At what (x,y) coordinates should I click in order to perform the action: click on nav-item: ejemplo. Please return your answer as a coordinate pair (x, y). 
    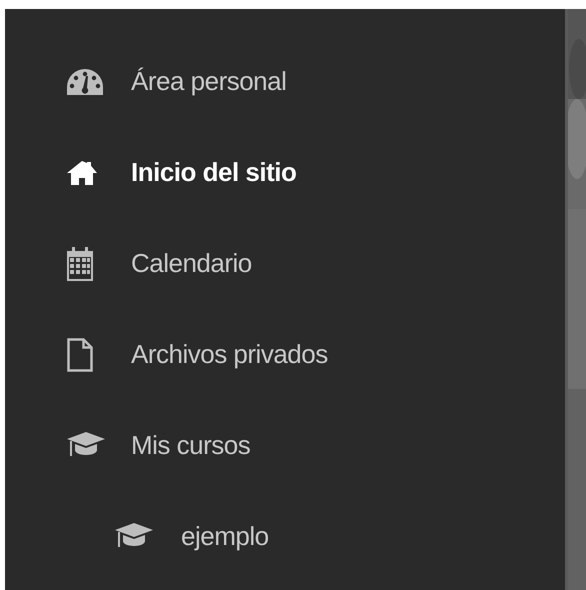
    Looking at the image, I should click on (285, 536).